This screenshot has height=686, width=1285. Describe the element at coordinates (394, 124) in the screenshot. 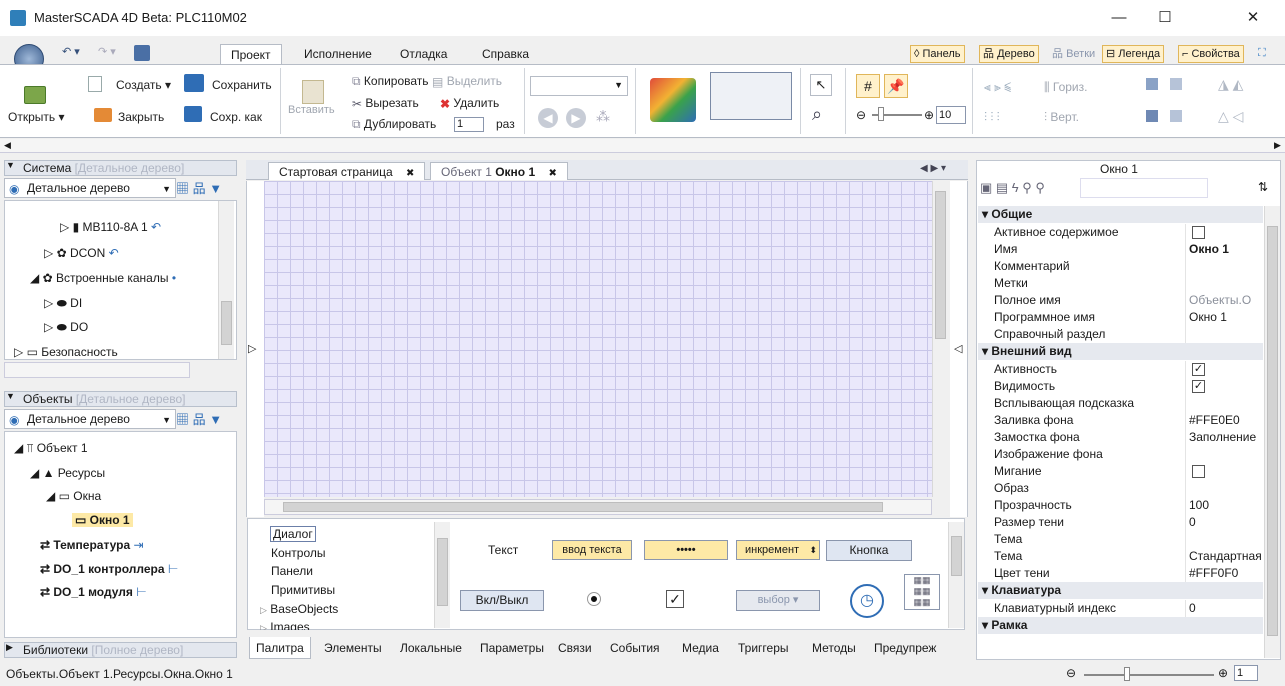

I see `duplicate-button: ⧉ Дублировать` at that location.